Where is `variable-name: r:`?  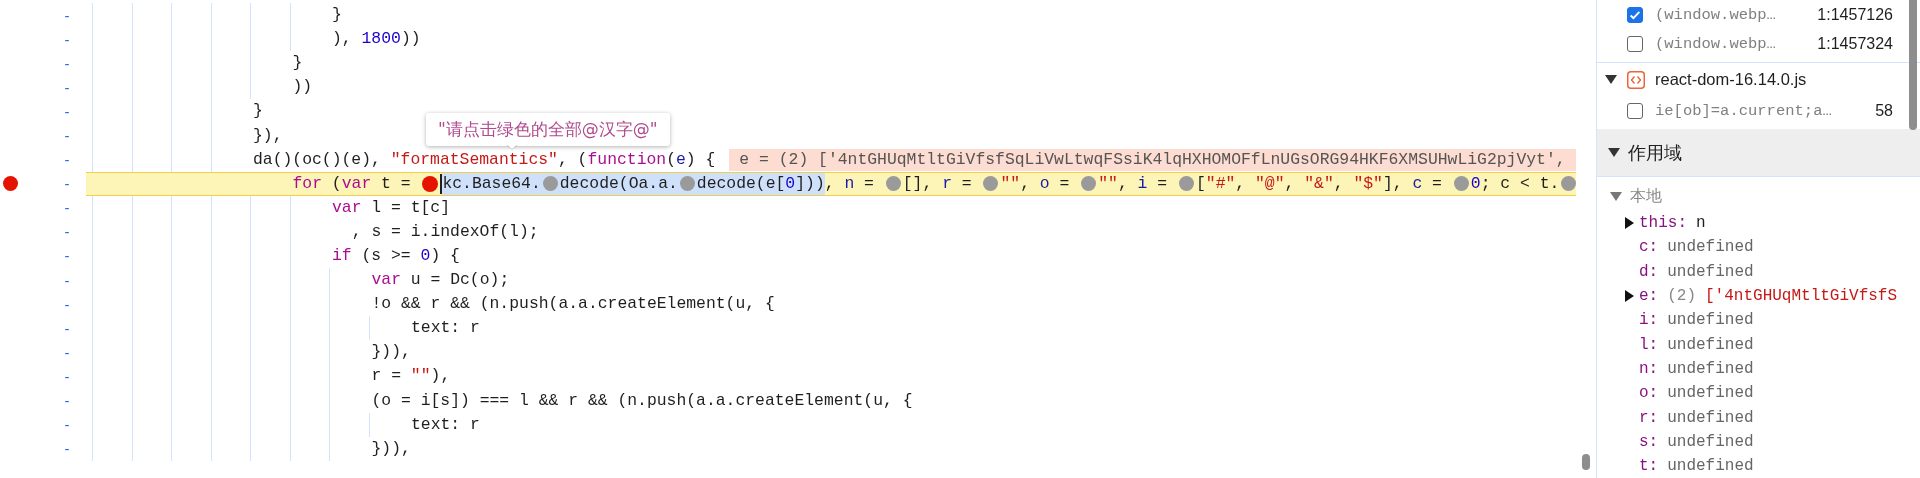
variable-name: r: is located at coordinates (1649, 417).